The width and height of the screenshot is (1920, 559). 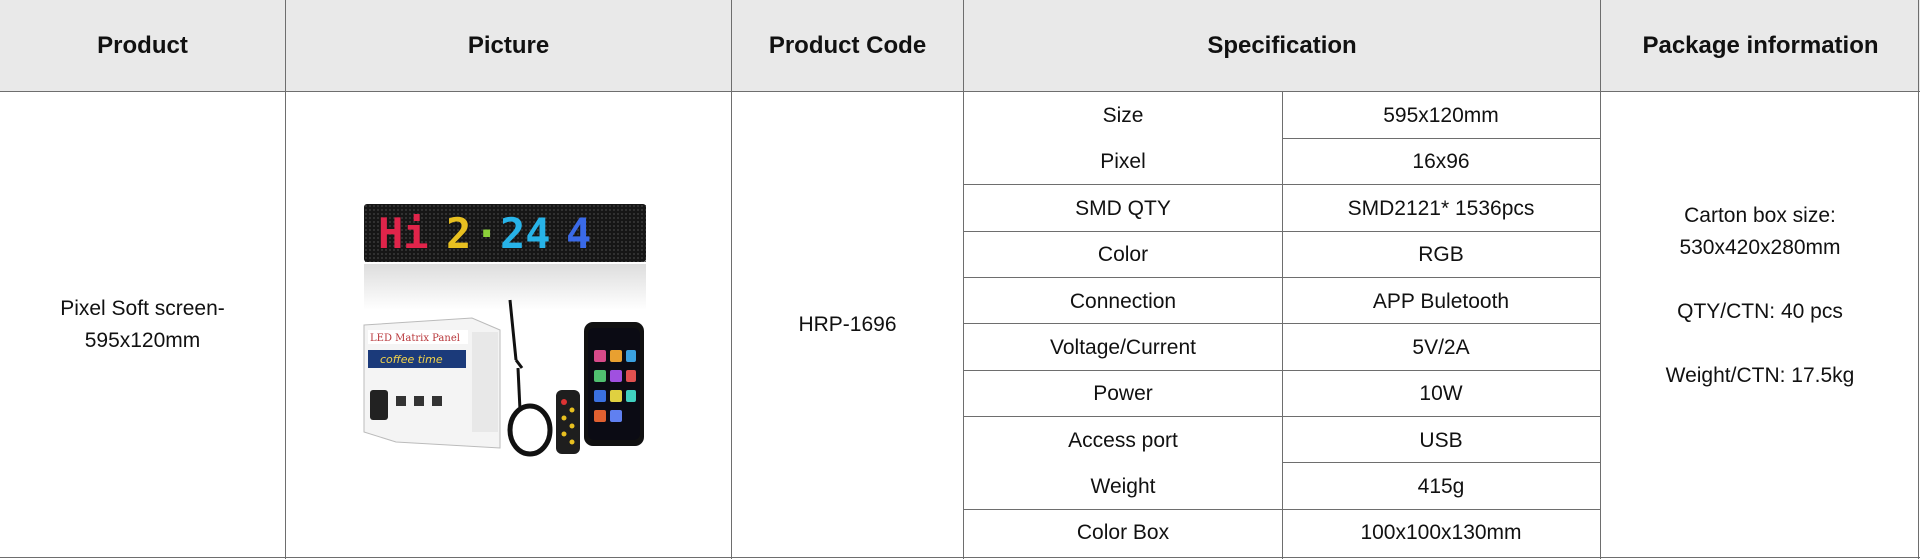 I want to click on header-product-code: Product Code, so click(x=847, y=45).